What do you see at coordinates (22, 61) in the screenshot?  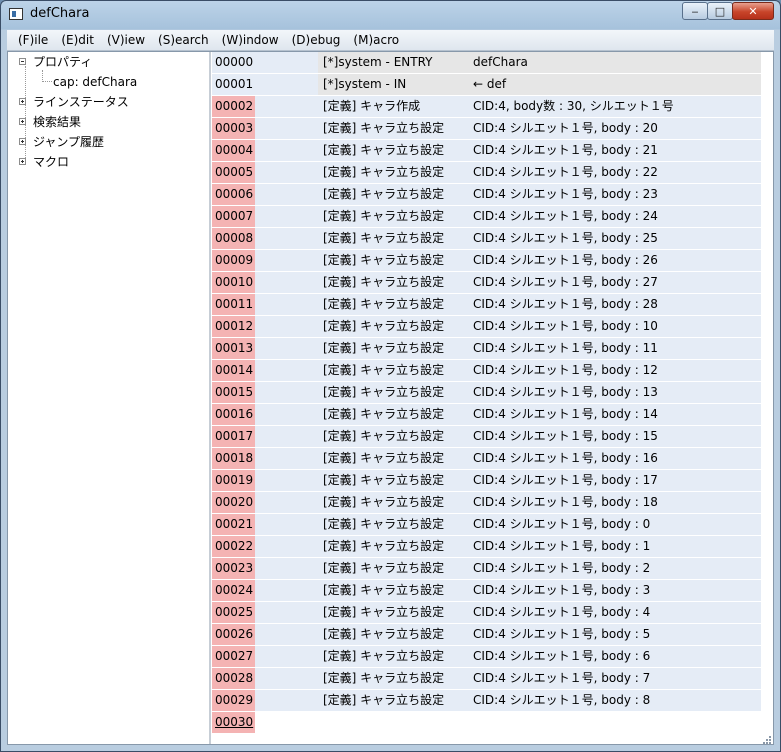 I see `collapse-icon` at bounding box center [22, 61].